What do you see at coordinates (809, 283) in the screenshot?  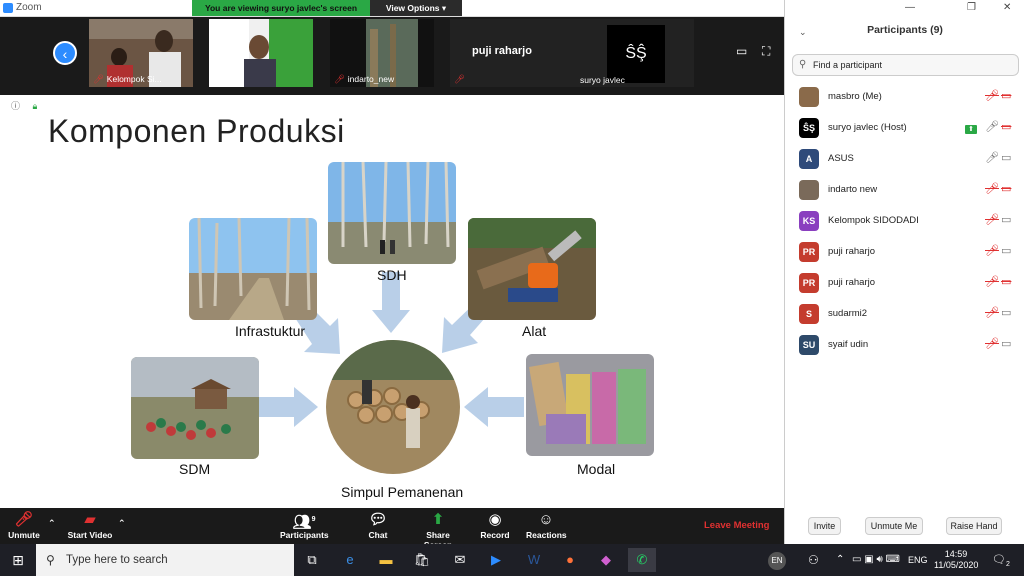 I see `participant-avatar: PR` at bounding box center [809, 283].